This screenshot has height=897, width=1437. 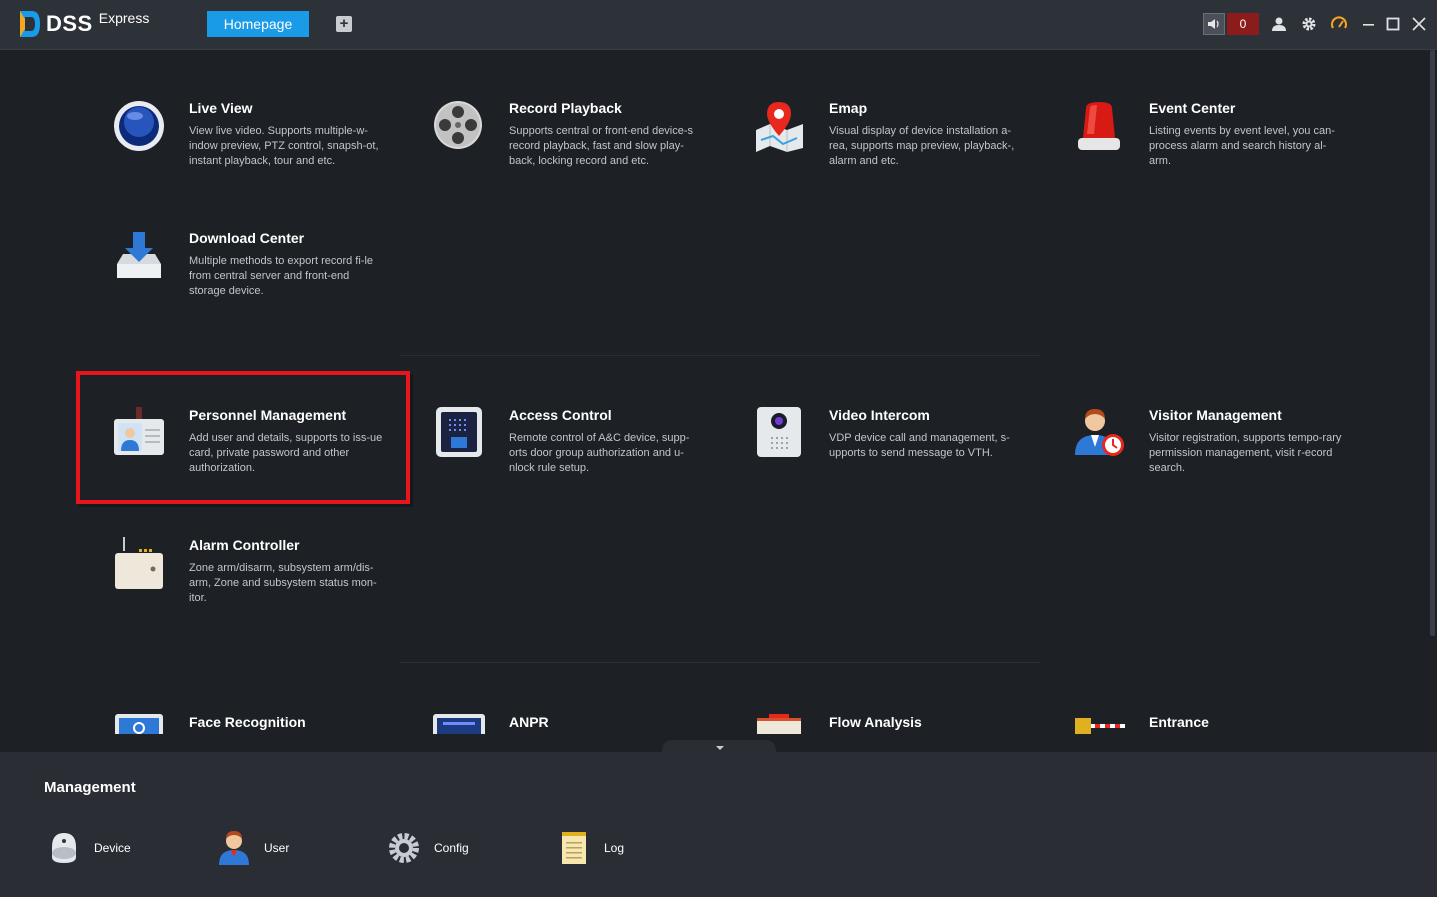 I want to click on management-item-config: Config, so click(x=428, y=848).